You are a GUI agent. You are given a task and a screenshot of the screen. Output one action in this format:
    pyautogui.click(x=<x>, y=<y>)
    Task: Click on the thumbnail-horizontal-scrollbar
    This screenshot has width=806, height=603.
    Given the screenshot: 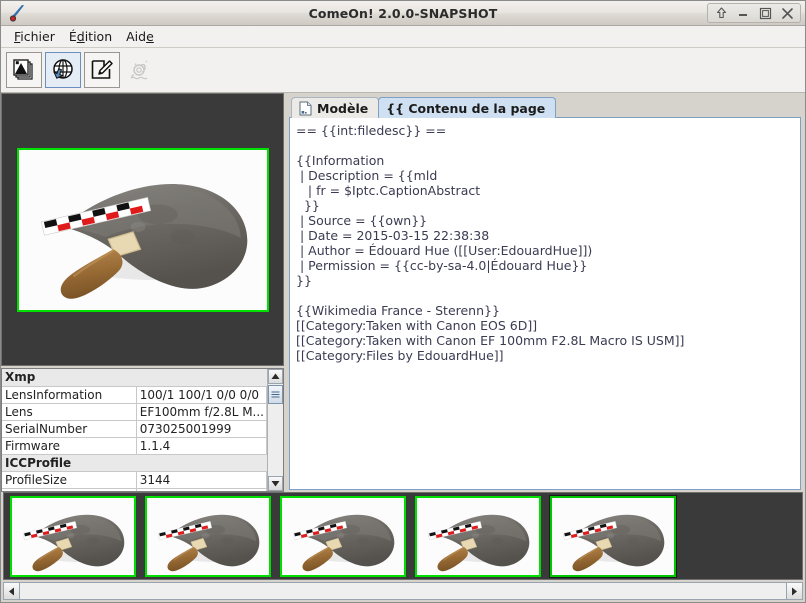 What is the action you would take?
    pyautogui.click(x=403, y=591)
    